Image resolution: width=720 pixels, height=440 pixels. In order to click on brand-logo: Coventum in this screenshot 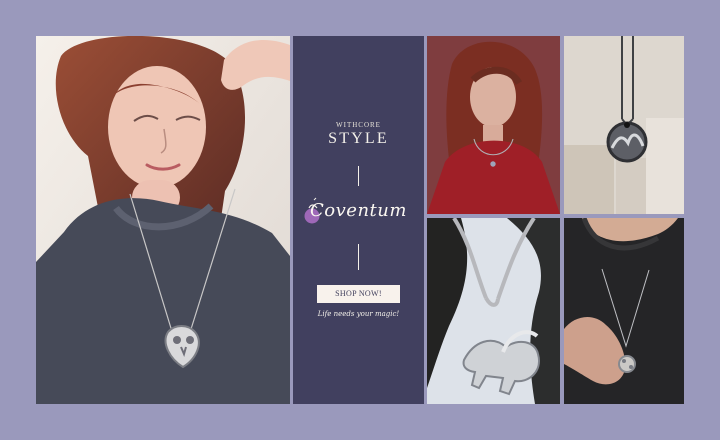, I will do `click(358, 216)`.